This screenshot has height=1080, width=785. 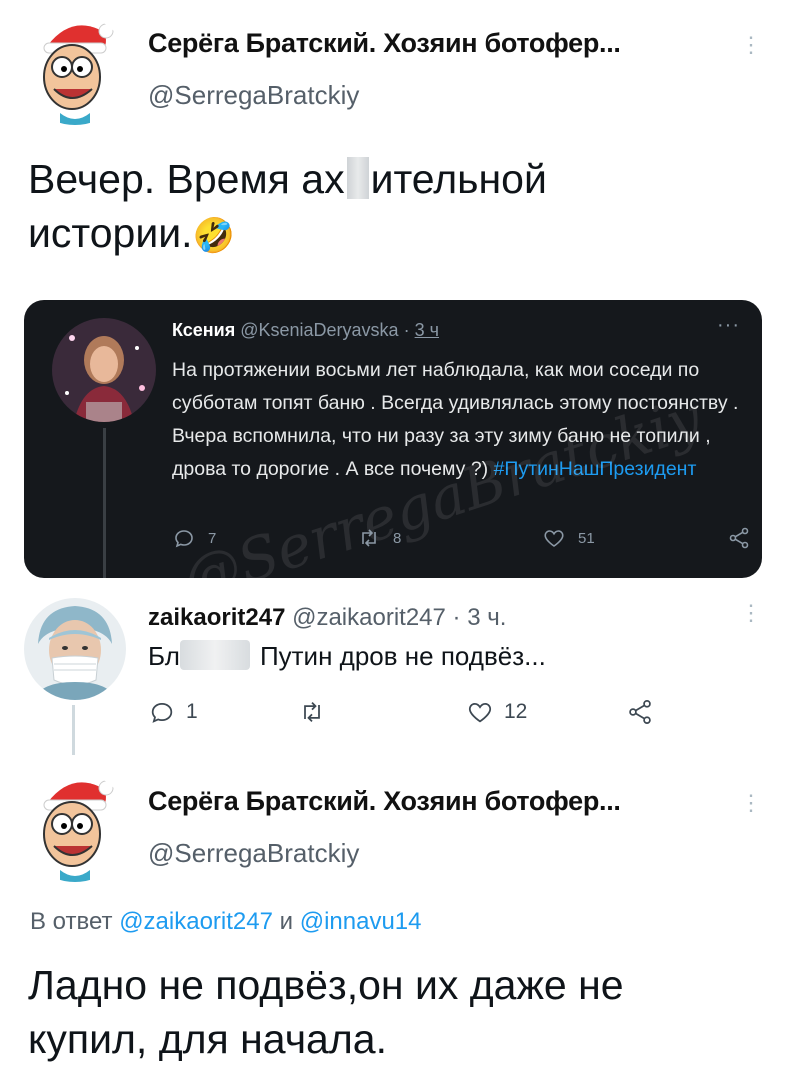 I want to click on reply-author-avatar, so click(x=75, y=649).